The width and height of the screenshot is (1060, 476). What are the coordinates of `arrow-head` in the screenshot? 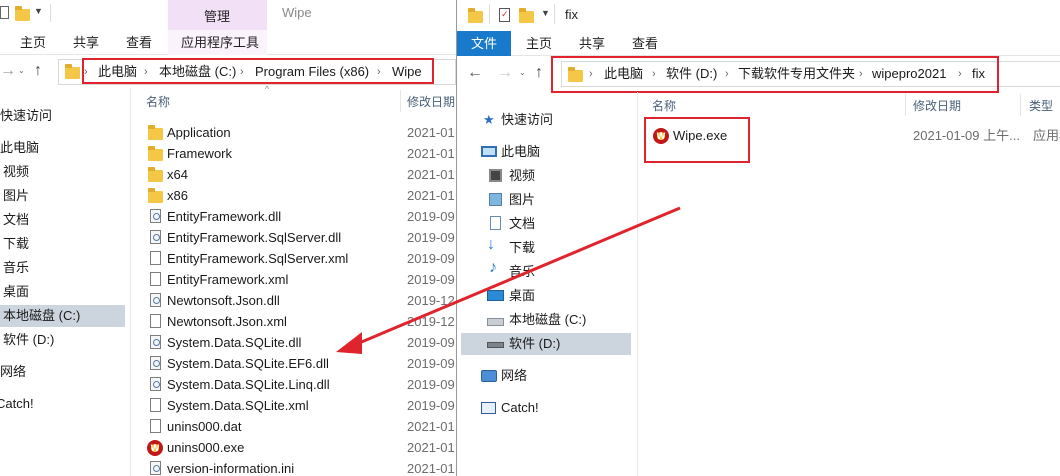 It's located at (349, 343).